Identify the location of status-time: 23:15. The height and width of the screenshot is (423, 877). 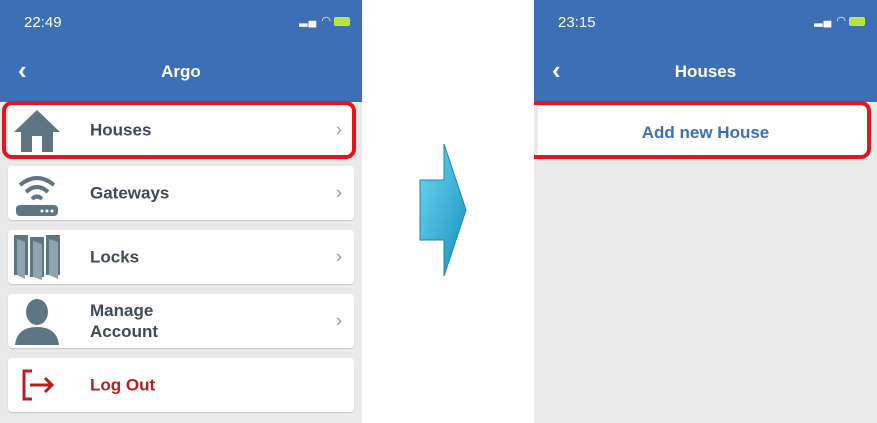
(577, 22).